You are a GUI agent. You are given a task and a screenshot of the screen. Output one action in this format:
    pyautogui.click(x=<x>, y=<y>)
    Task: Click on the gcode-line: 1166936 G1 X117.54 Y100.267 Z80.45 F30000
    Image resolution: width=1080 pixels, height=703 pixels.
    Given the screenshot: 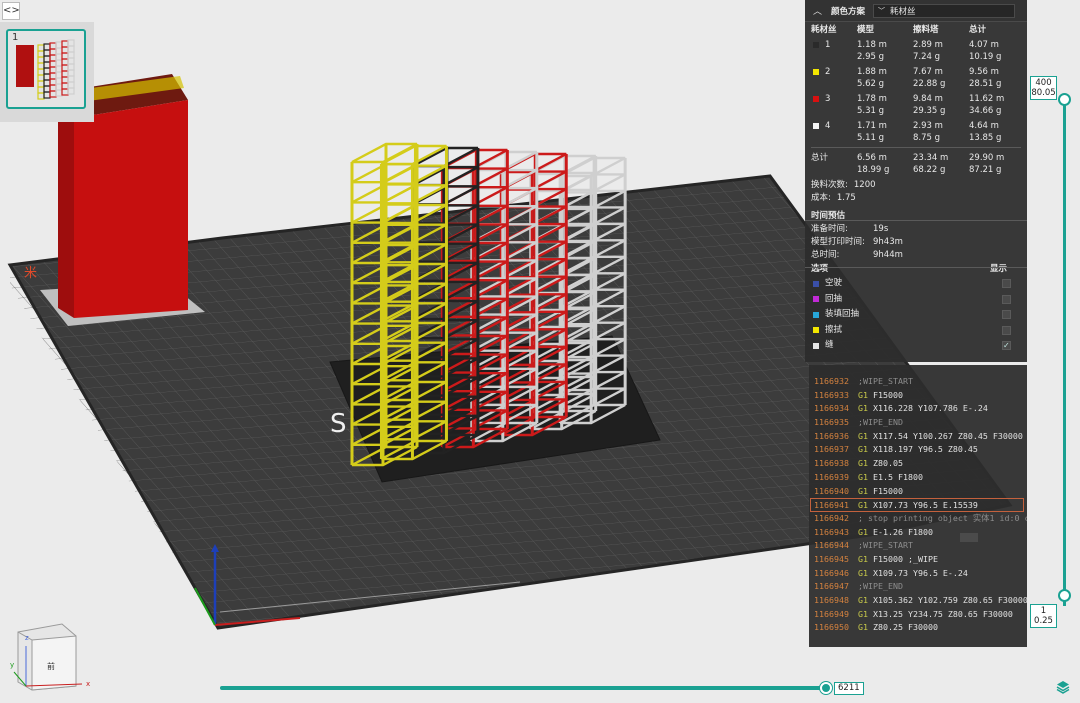 What is the action you would take?
    pyautogui.click(x=918, y=437)
    